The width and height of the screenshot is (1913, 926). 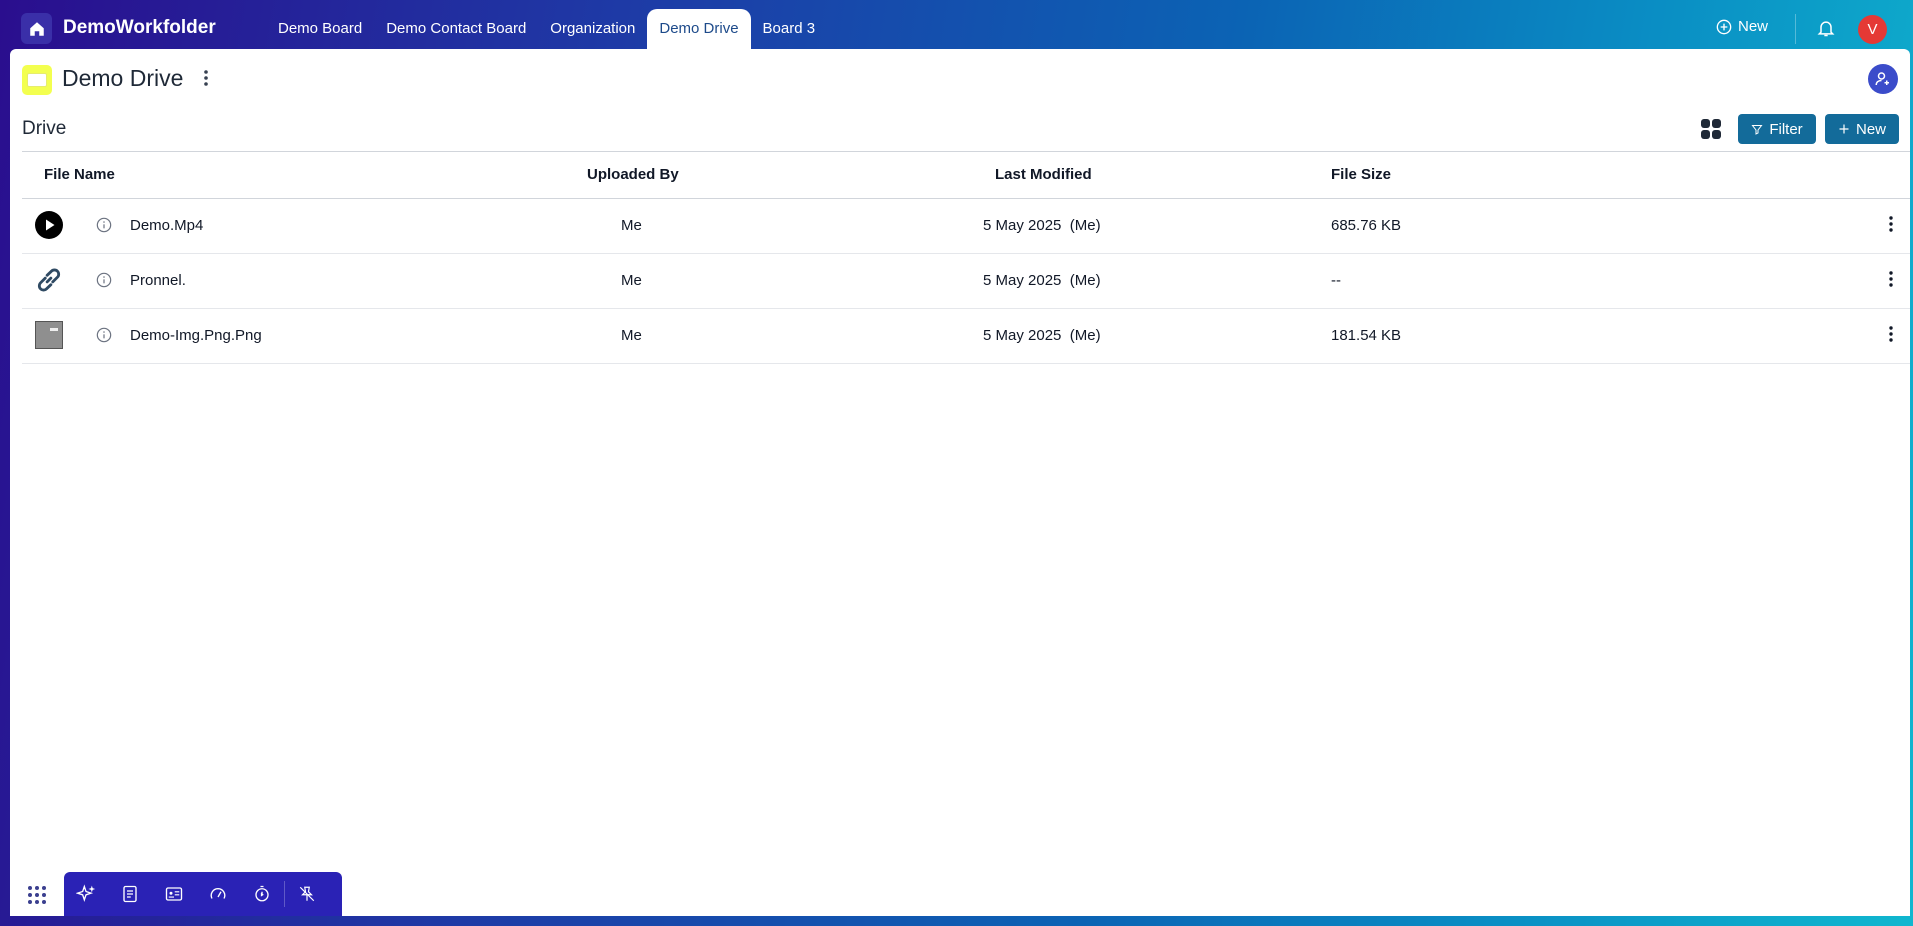 What do you see at coordinates (139, 28) in the screenshot?
I see `workspace-name: DemoWorkfolder` at bounding box center [139, 28].